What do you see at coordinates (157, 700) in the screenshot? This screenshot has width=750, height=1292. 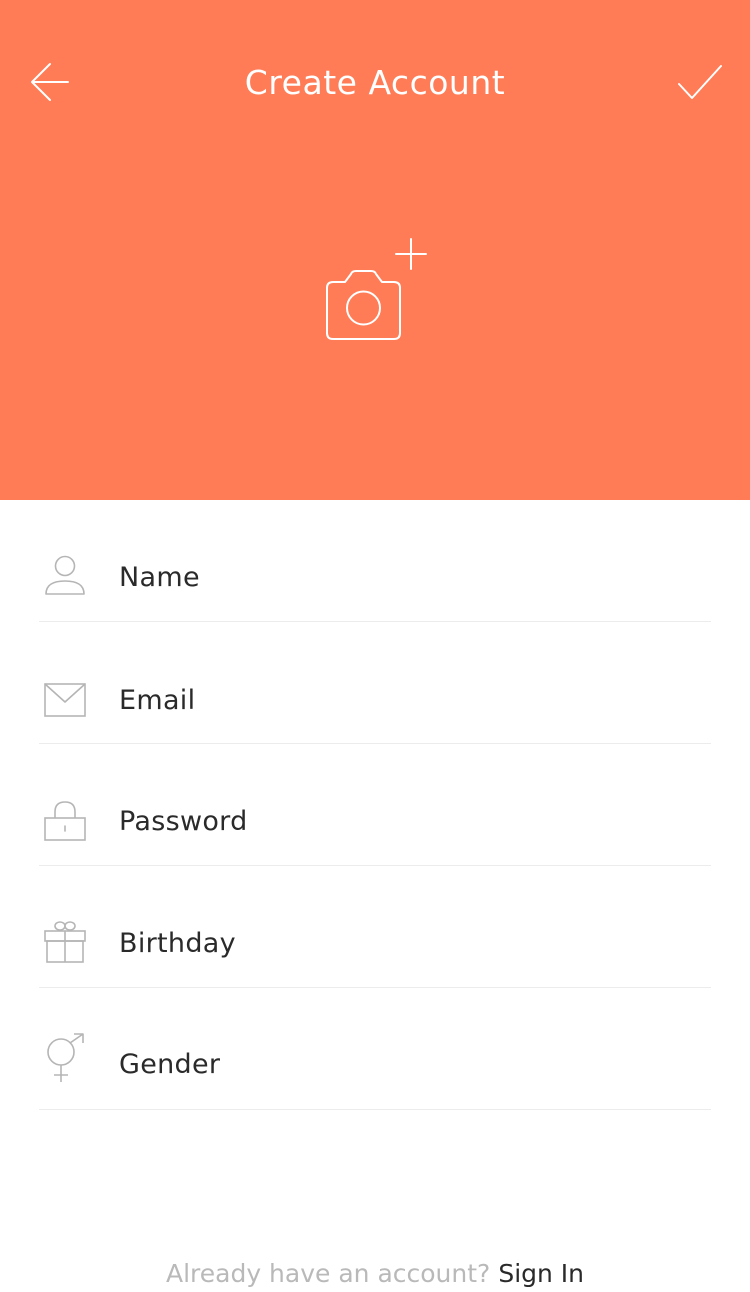 I see `email-field-label: Email` at bounding box center [157, 700].